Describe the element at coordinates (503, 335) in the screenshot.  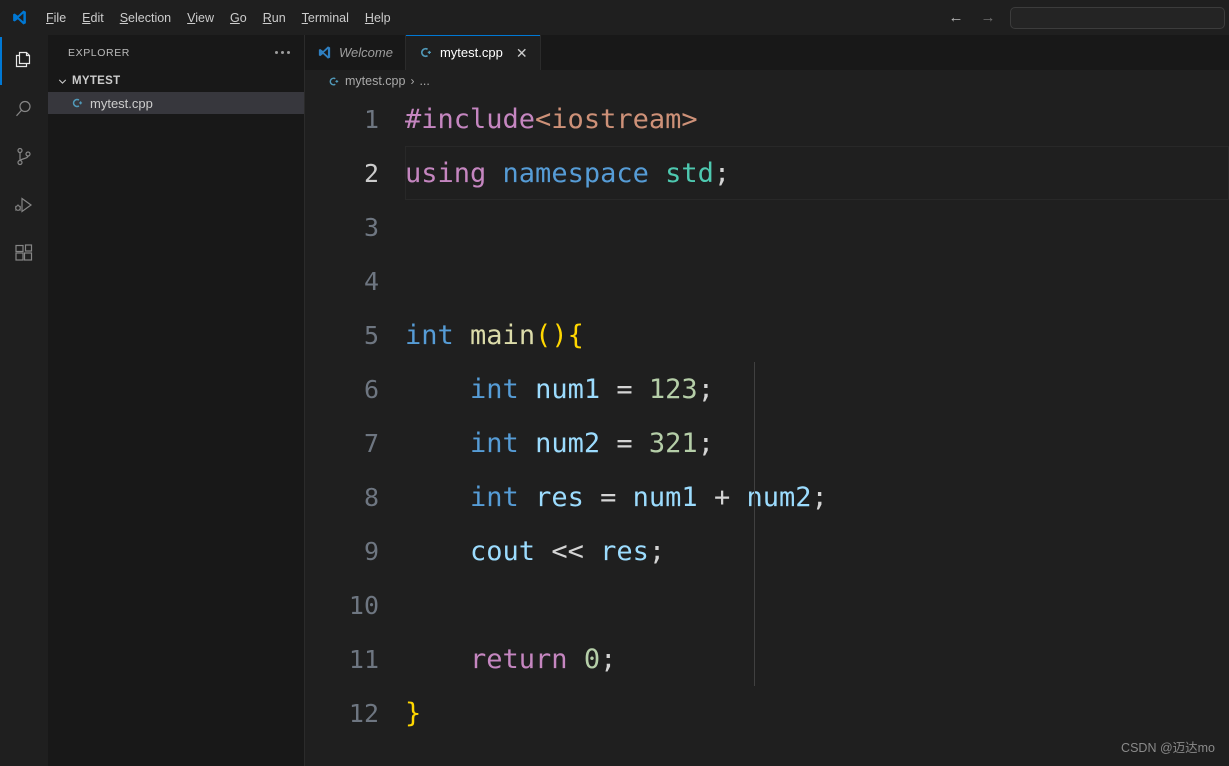
I see `code-token: main` at that location.